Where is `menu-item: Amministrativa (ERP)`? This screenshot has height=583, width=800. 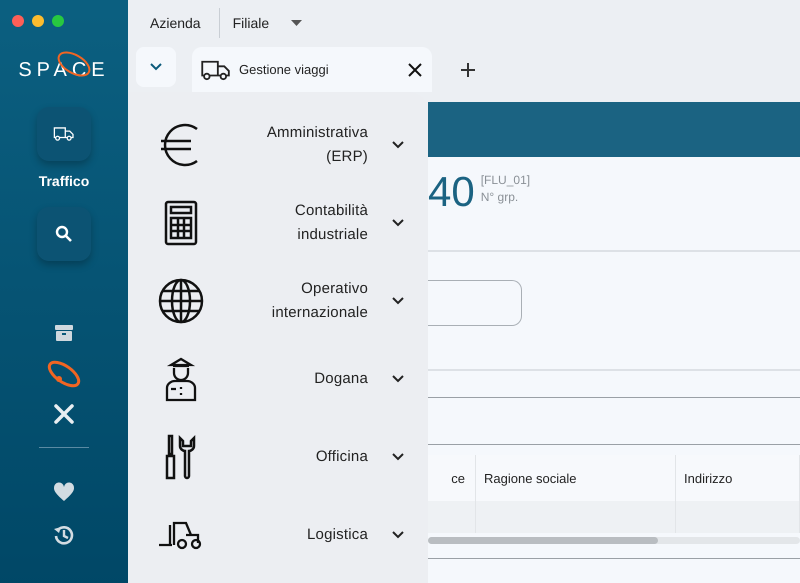
menu-item: Amministrativa (ERP) is located at coordinates (278, 145).